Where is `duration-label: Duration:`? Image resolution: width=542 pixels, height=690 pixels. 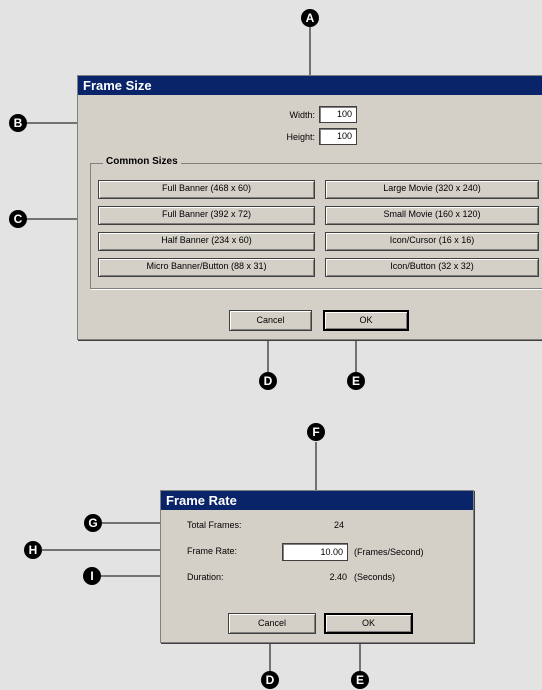 duration-label: Duration: is located at coordinates (205, 577).